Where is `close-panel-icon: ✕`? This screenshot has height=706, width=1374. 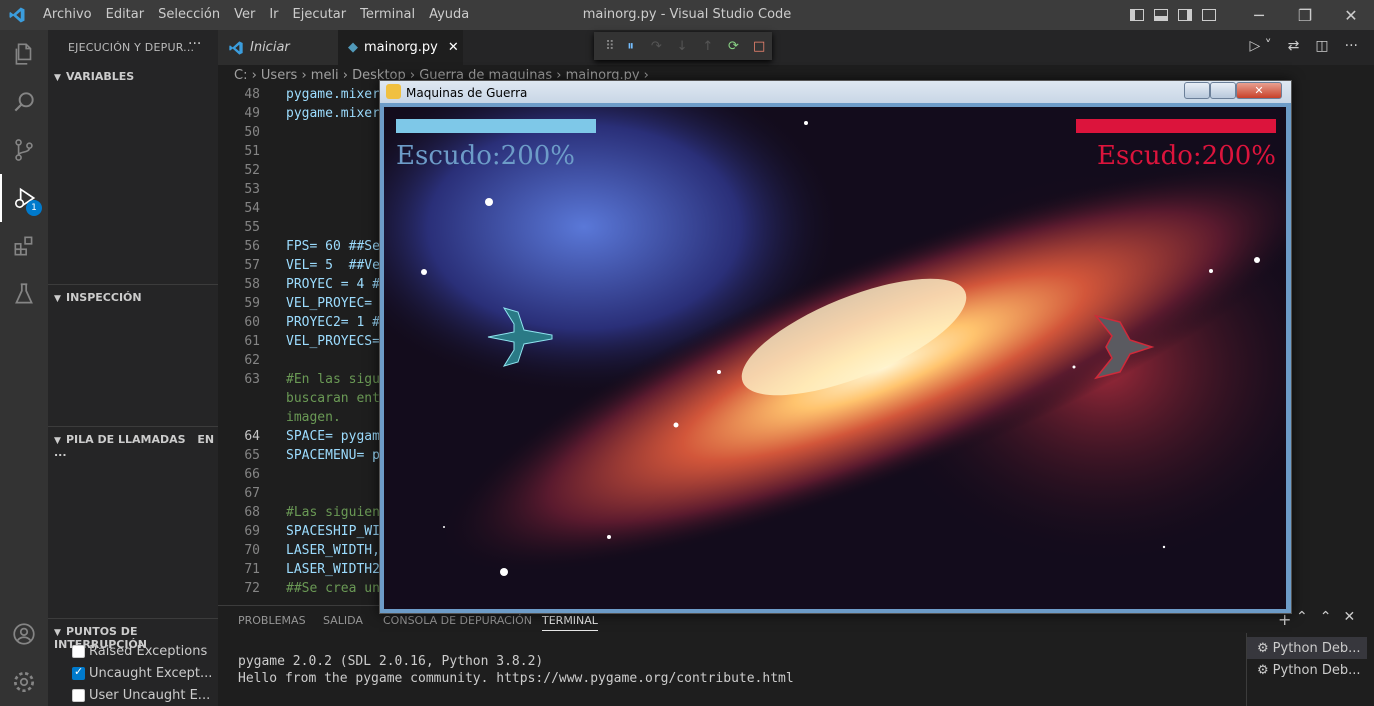 close-panel-icon: ✕ is located at coordinates (1349, 617).